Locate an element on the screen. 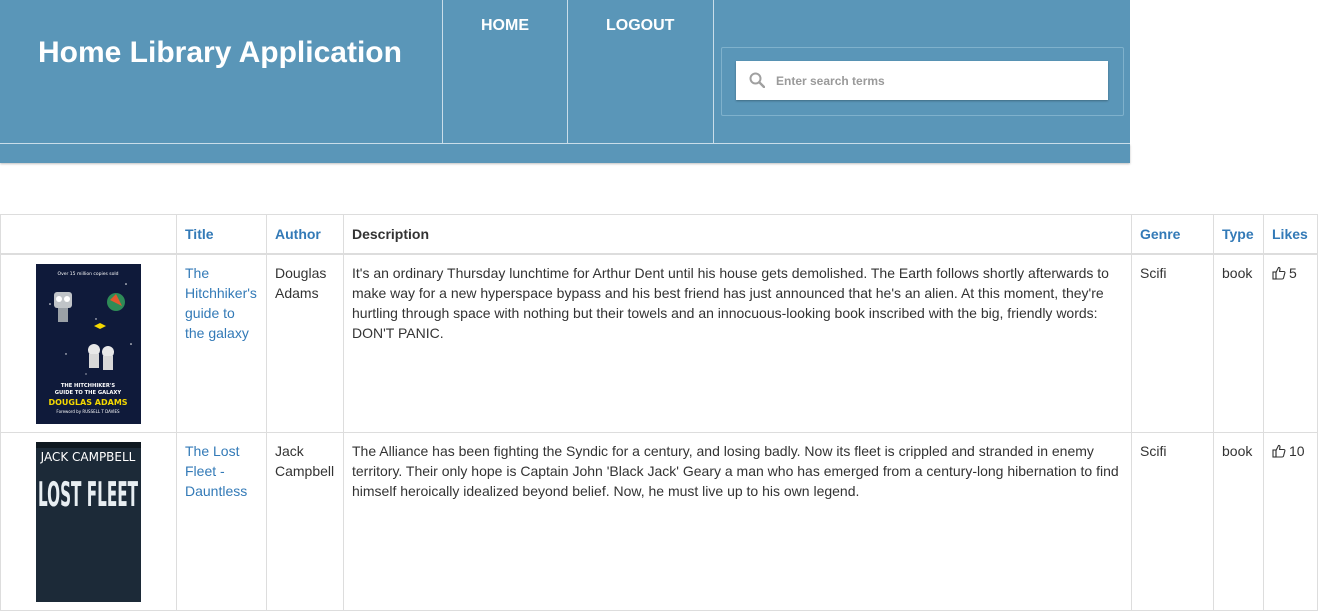  cover-top-text: Over 15 million copies sold is located at coordinates (88, 274).